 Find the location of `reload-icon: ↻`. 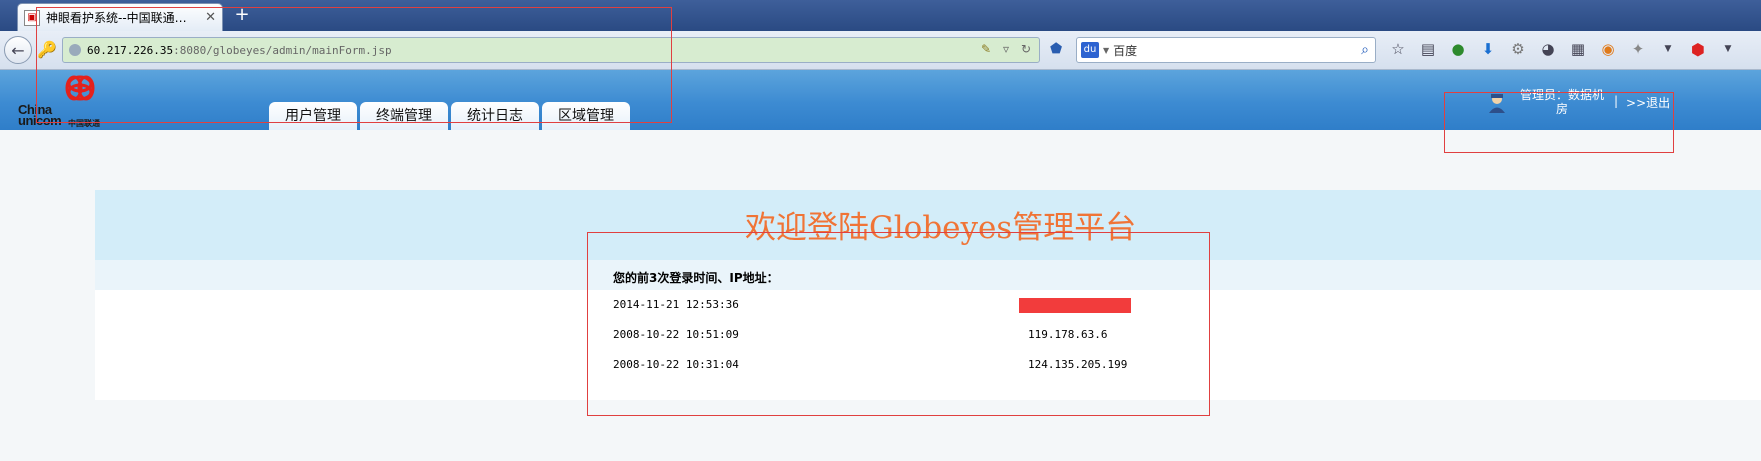

reload-icon: ↻ is located at coordinates (1026, 49).